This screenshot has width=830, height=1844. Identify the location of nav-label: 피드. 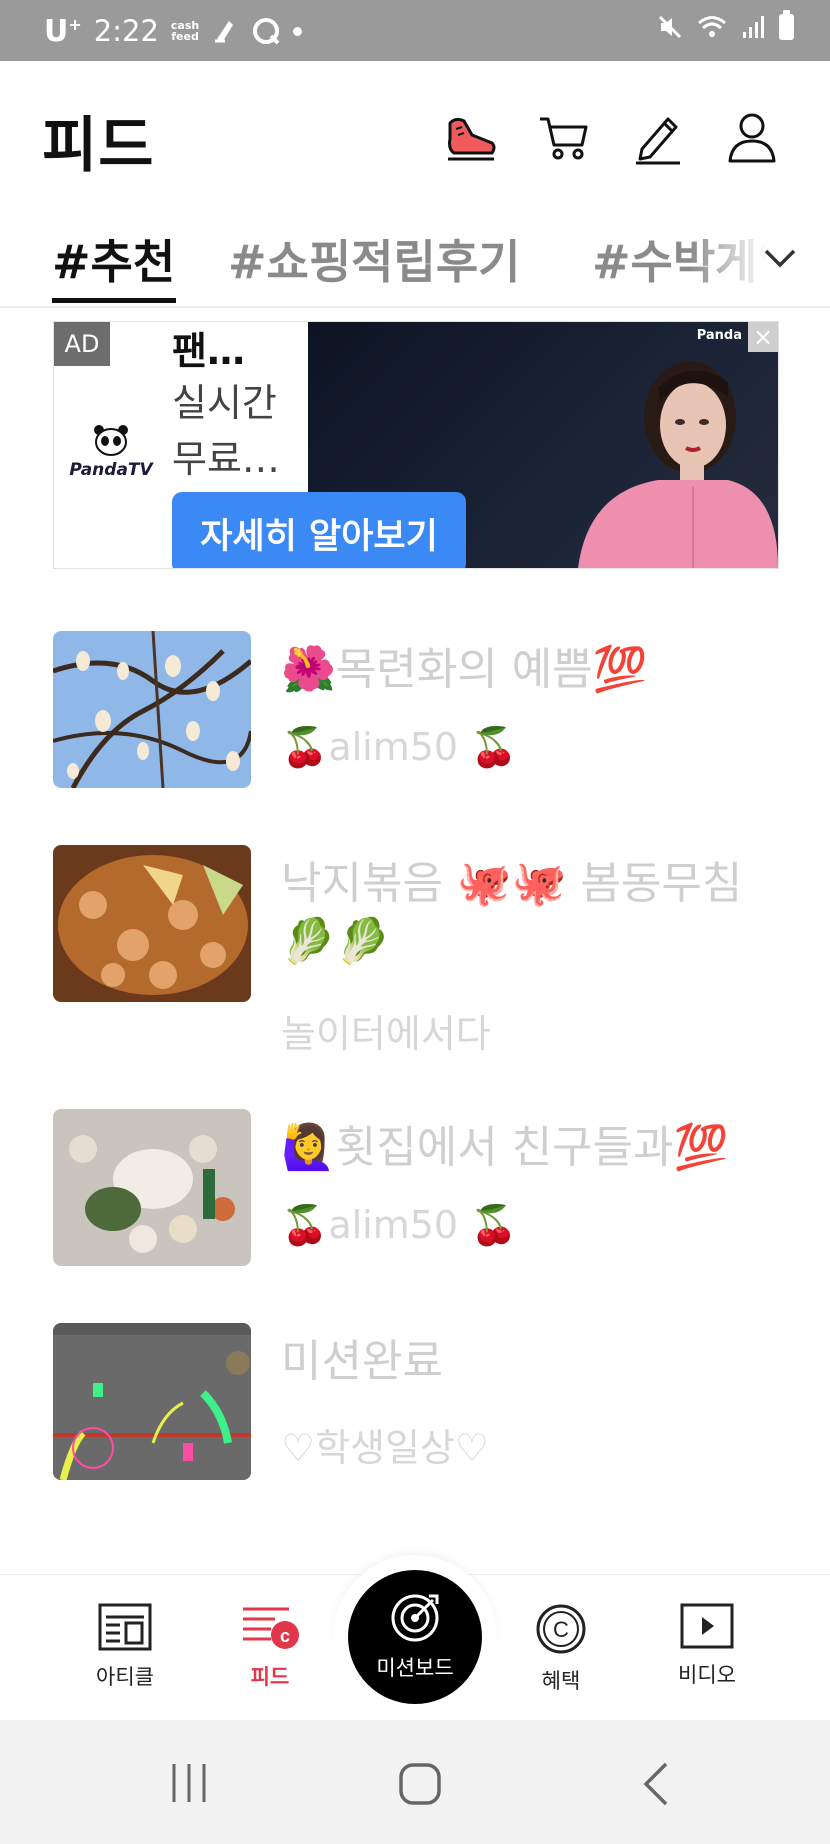
(270, 1677).